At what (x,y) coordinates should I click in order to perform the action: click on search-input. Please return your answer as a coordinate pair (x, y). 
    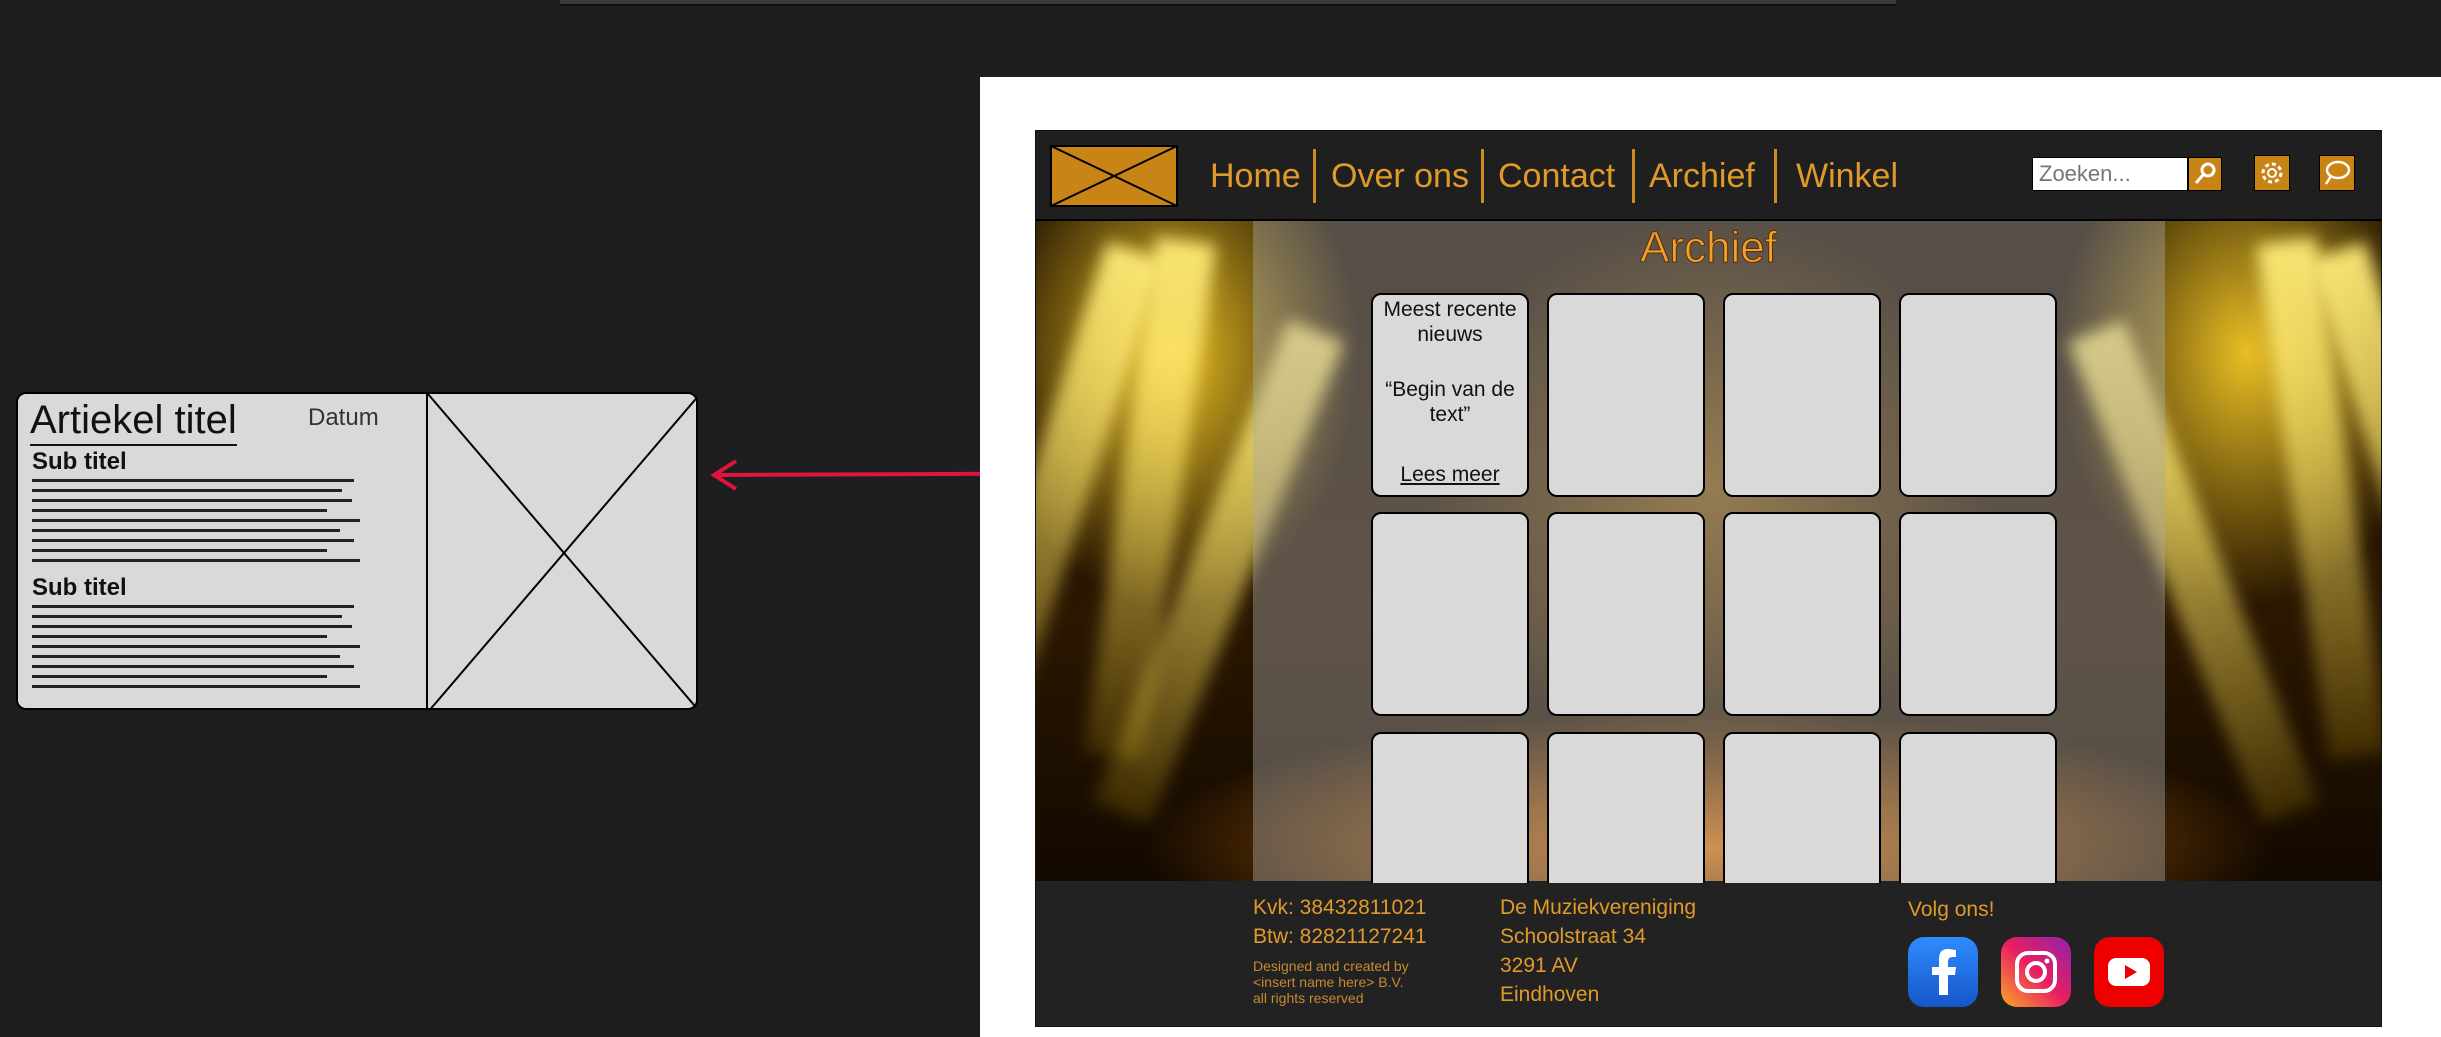
    Looking at the image, I should click on (2110, 174).